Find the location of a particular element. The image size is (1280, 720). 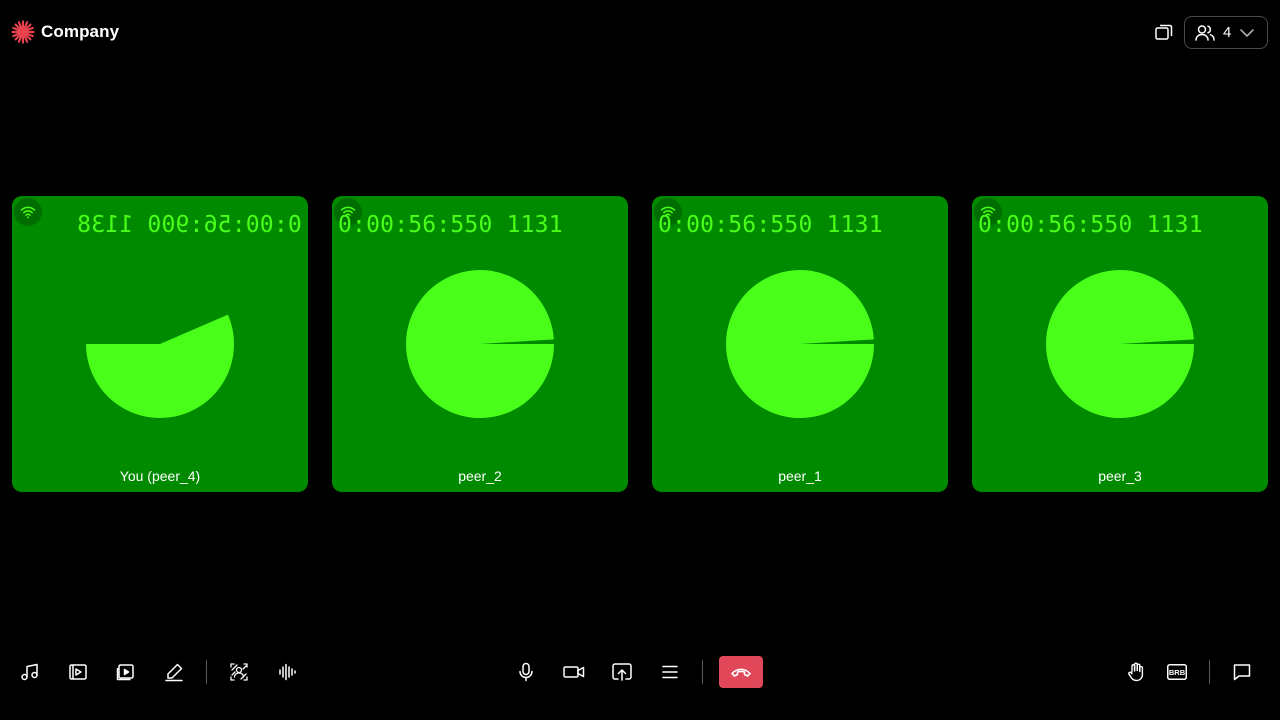

header: Company 4 is located at coordinates (640, 32).